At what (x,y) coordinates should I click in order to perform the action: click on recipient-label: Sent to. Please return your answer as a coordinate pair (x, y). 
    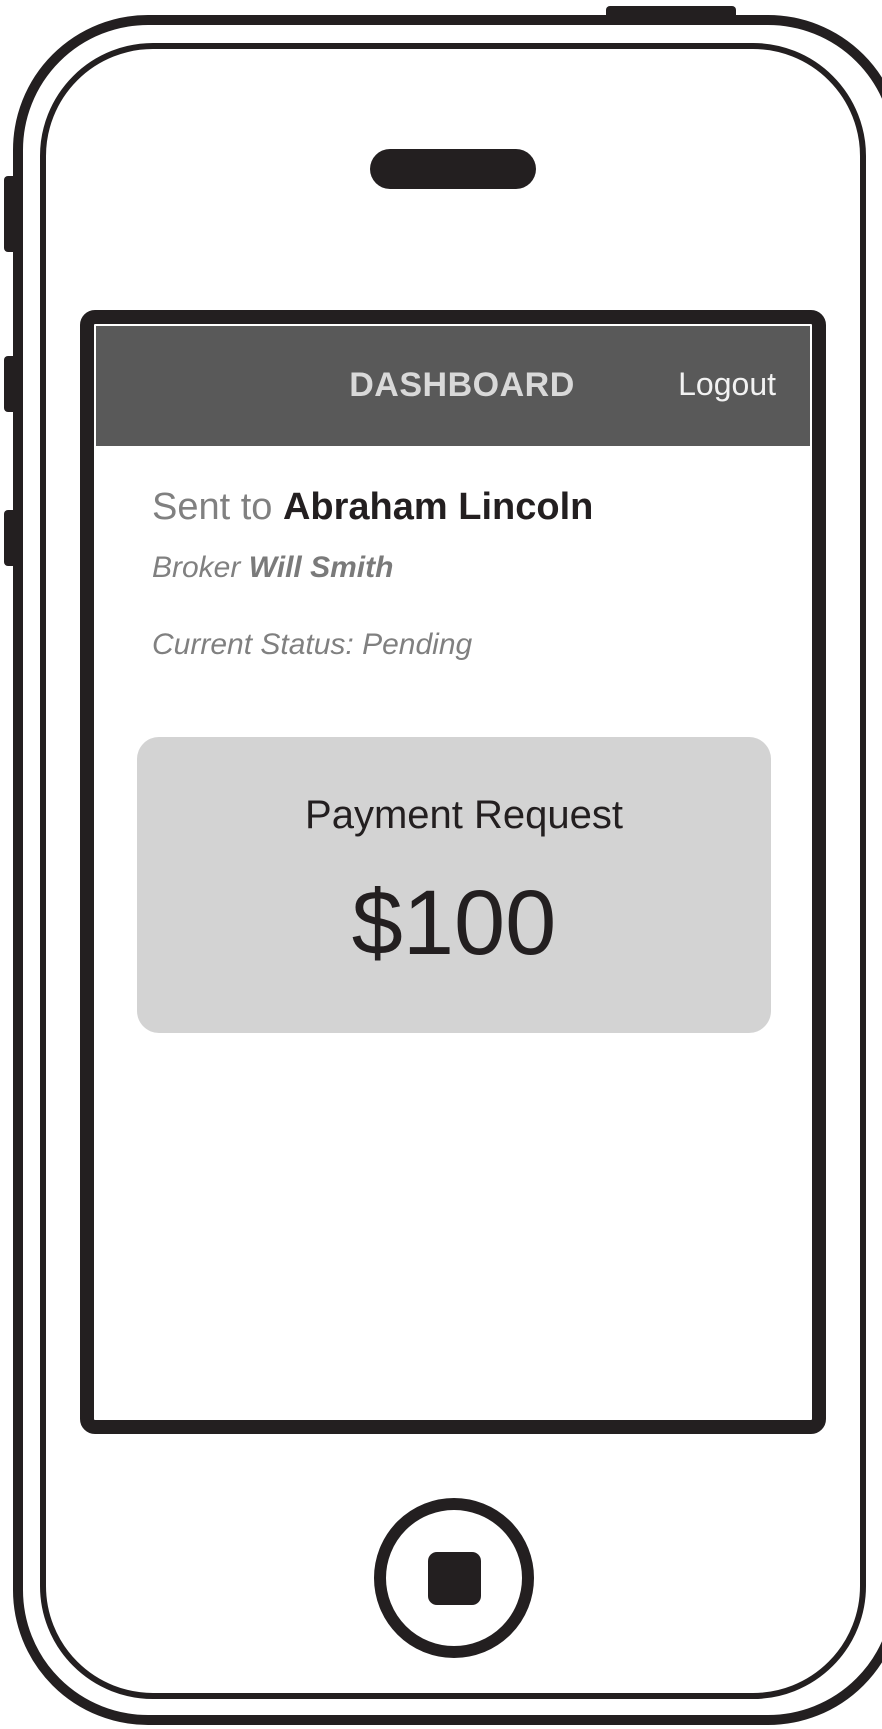
    Looking at the image, I should click on (217, 507).